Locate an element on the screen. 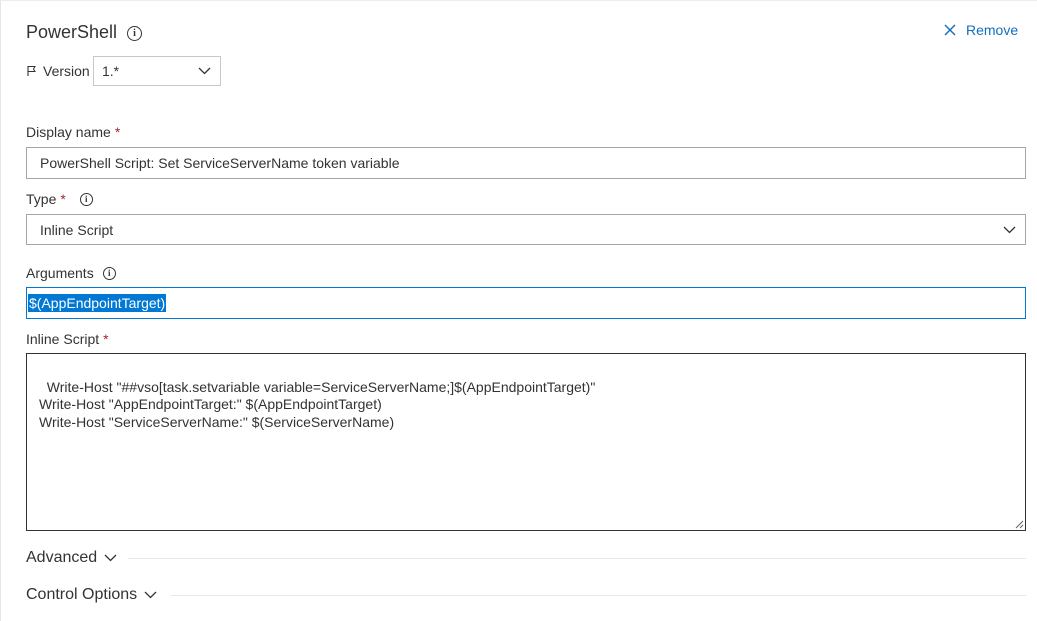  control-options-section-toggle: Control Options is located at coordinates (91, 595).